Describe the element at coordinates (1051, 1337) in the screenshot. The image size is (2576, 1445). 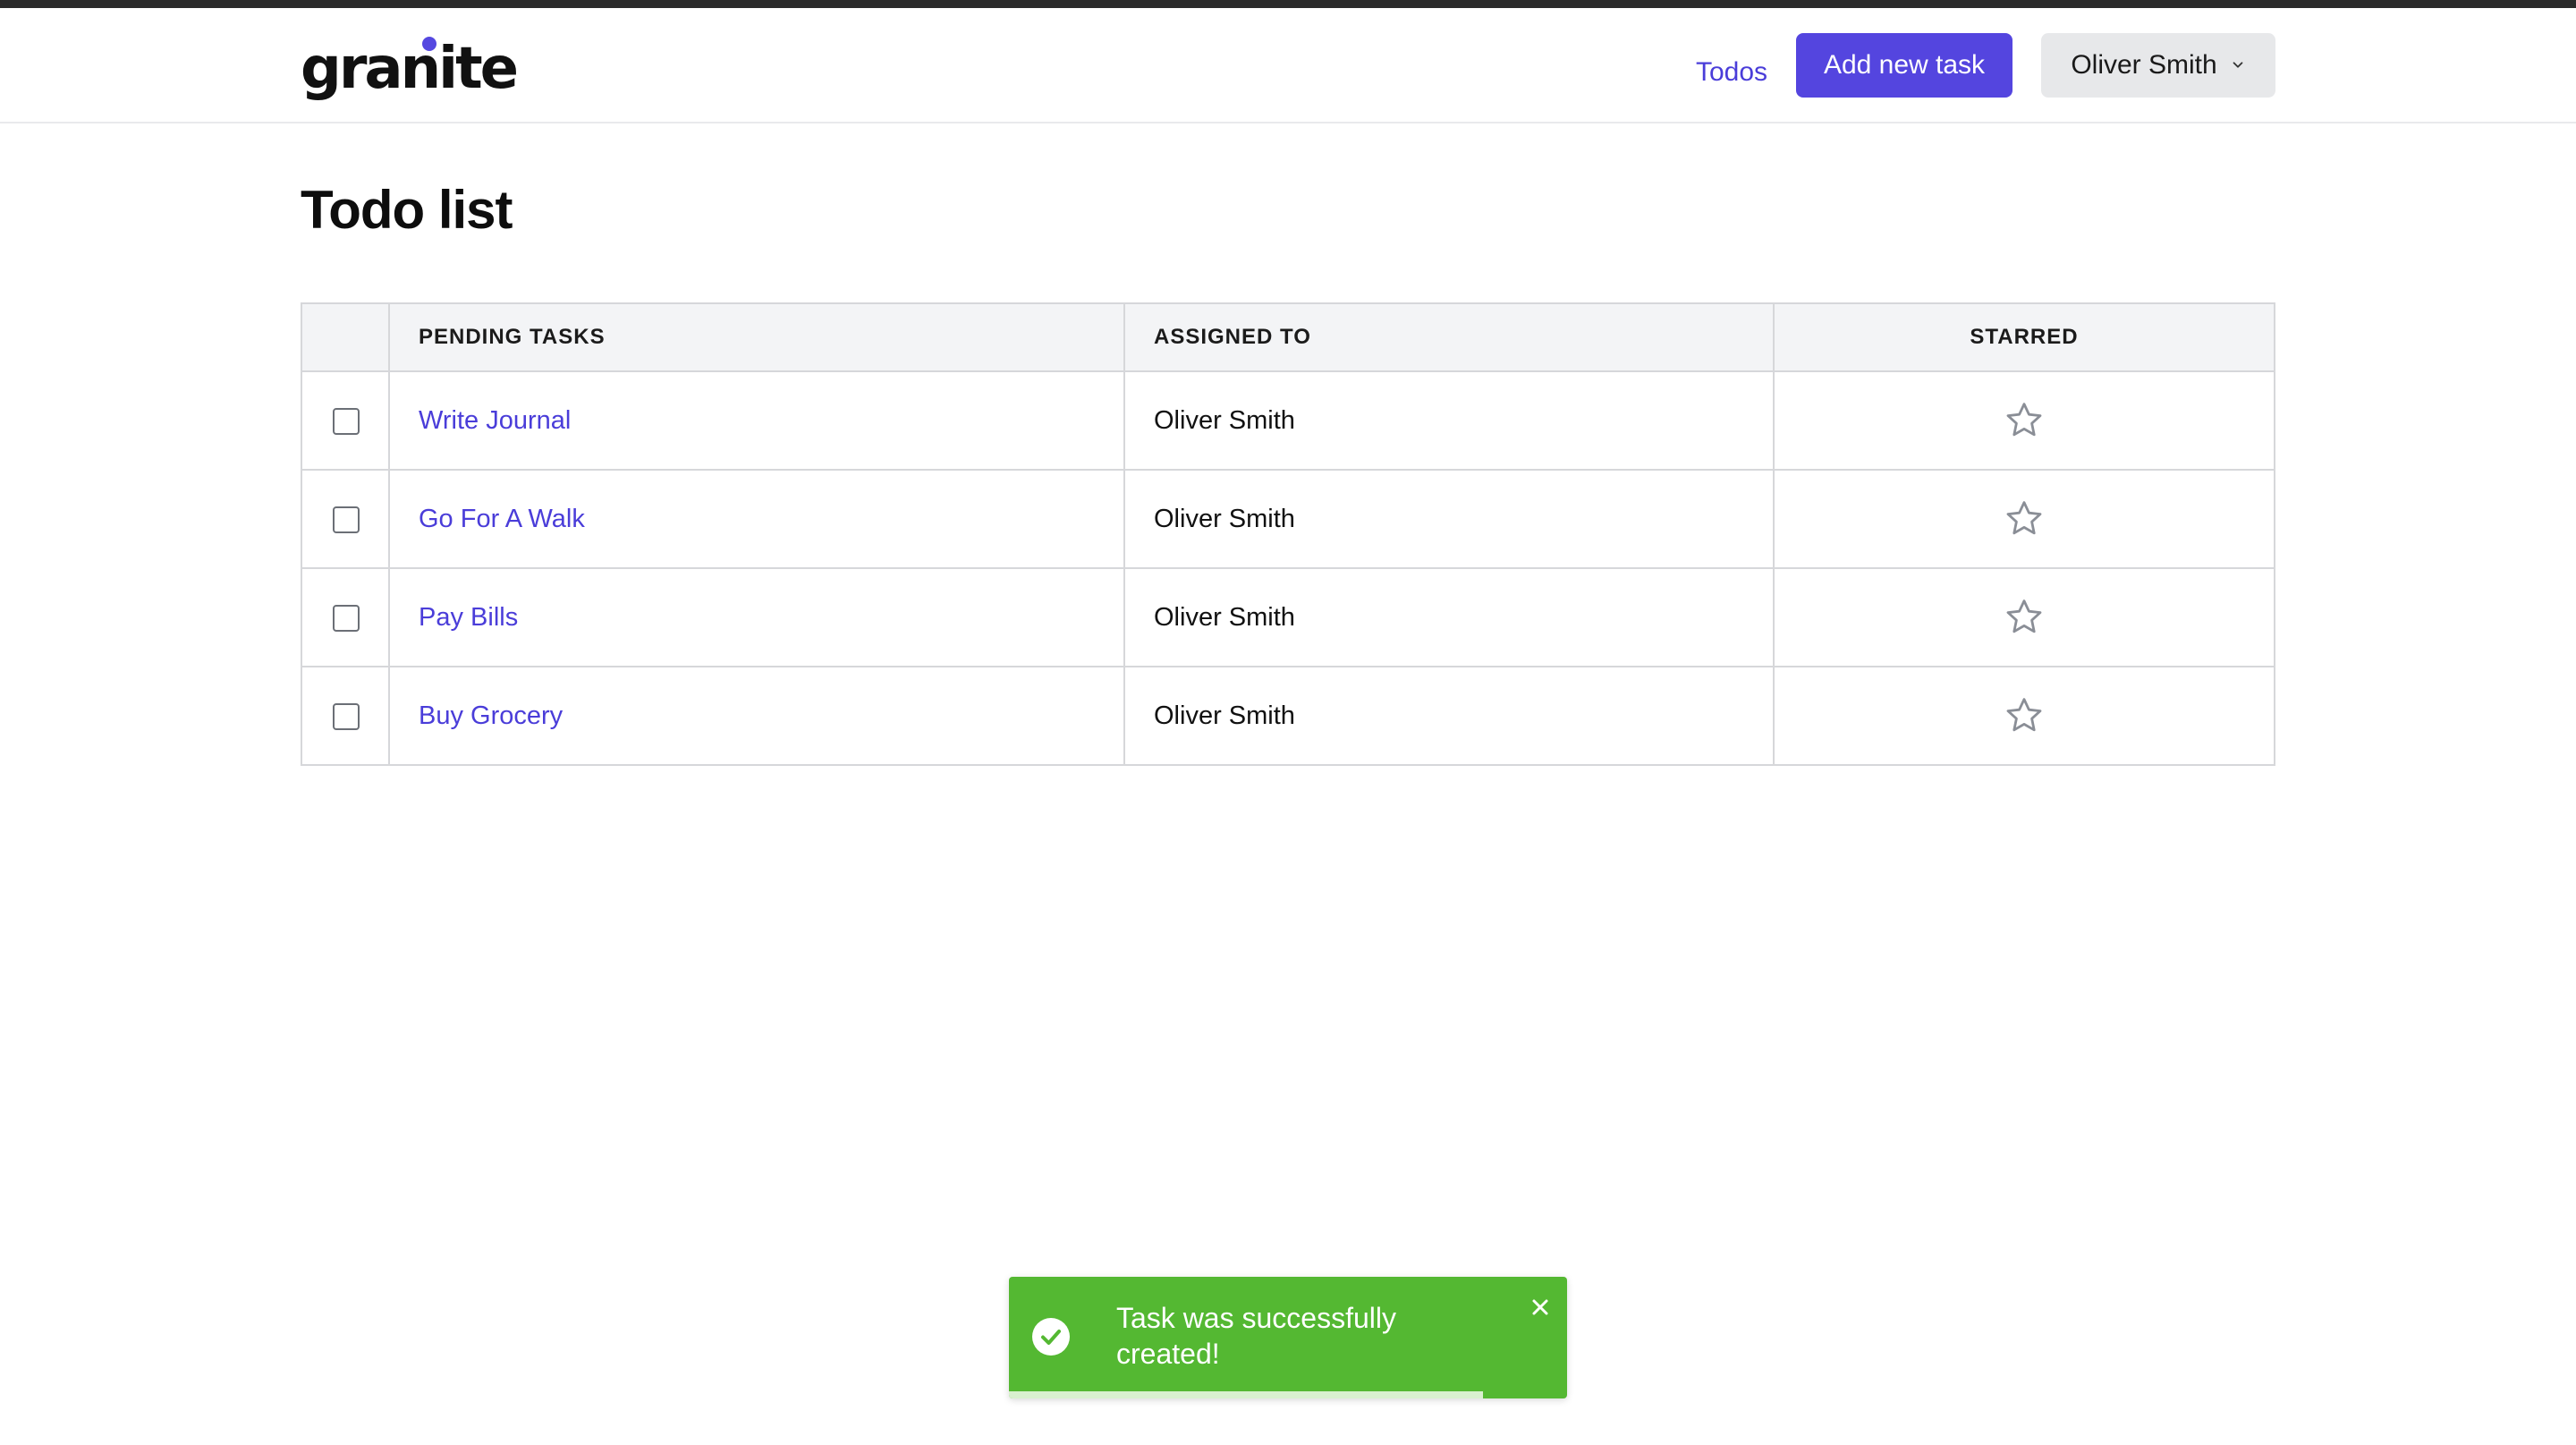
I see `check-circle-icon` at that location.